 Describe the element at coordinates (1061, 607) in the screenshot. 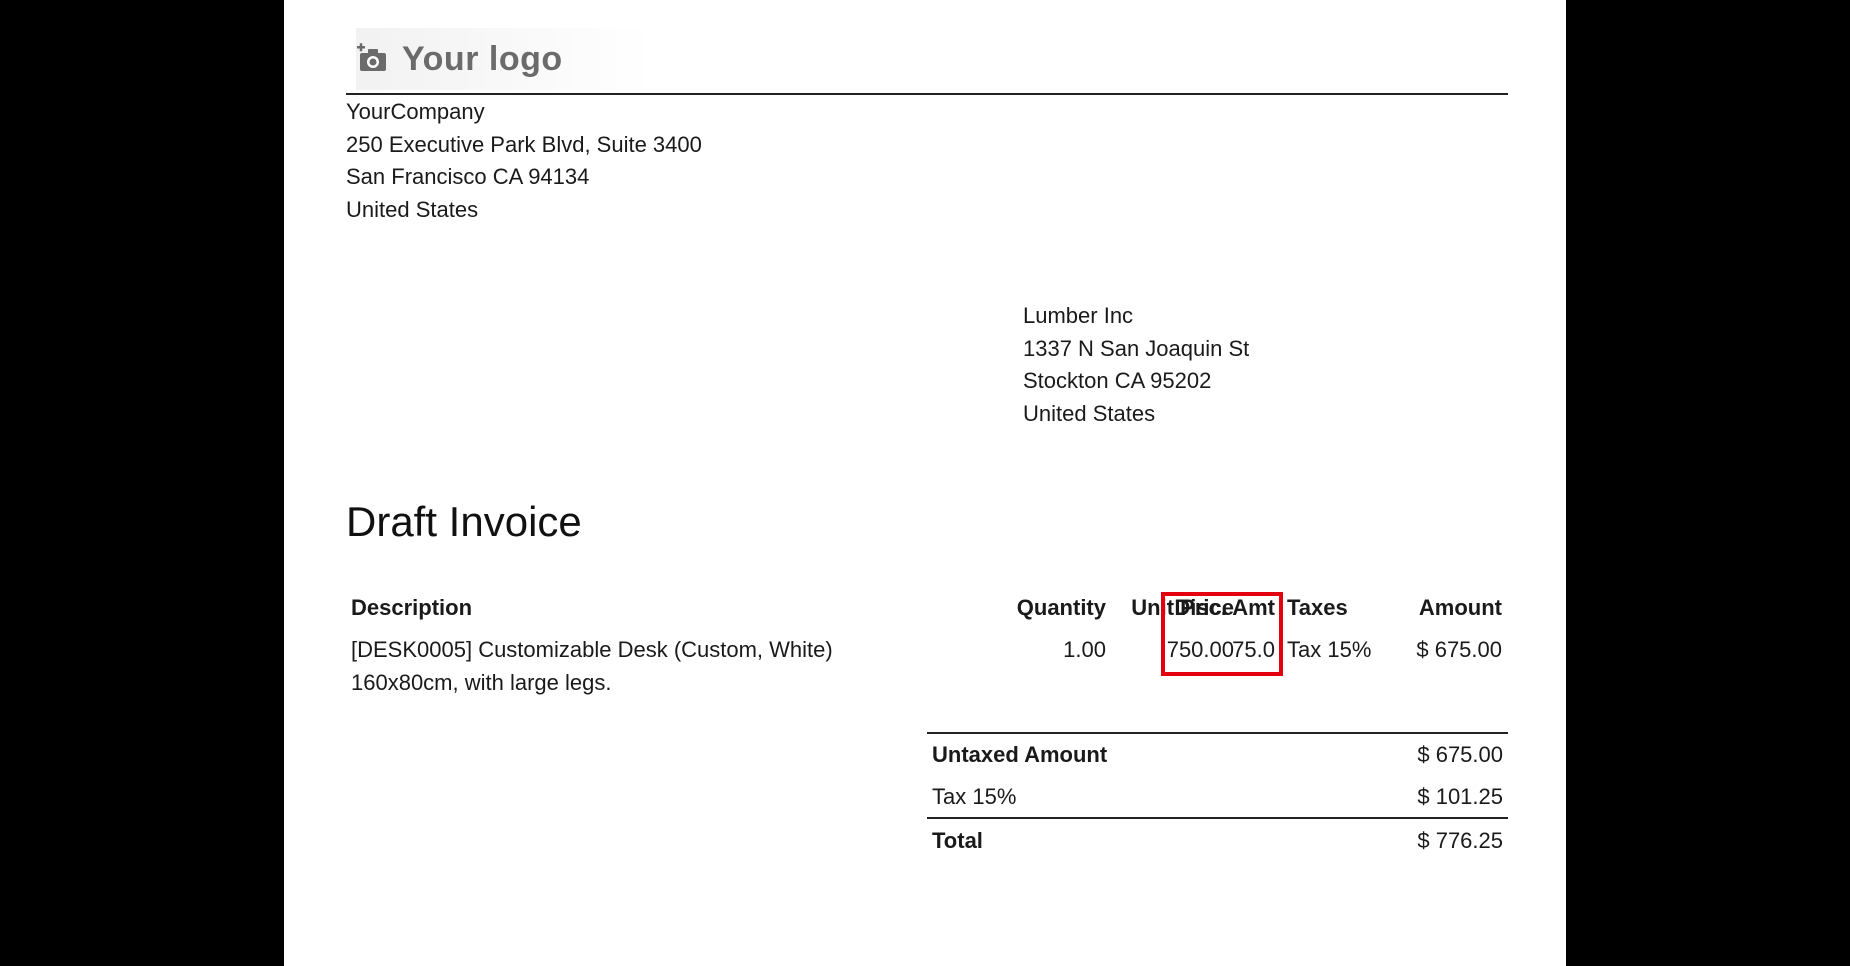

I see `col-header-quantity: Quantity` at that location.